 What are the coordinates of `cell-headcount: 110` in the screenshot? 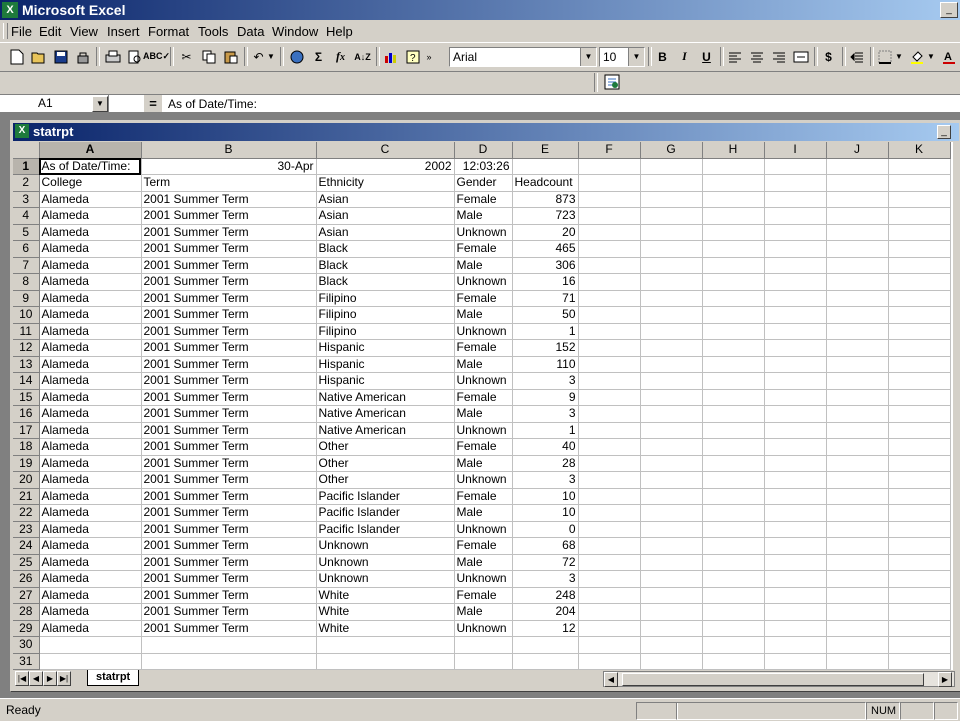 It's located at (545, 364).